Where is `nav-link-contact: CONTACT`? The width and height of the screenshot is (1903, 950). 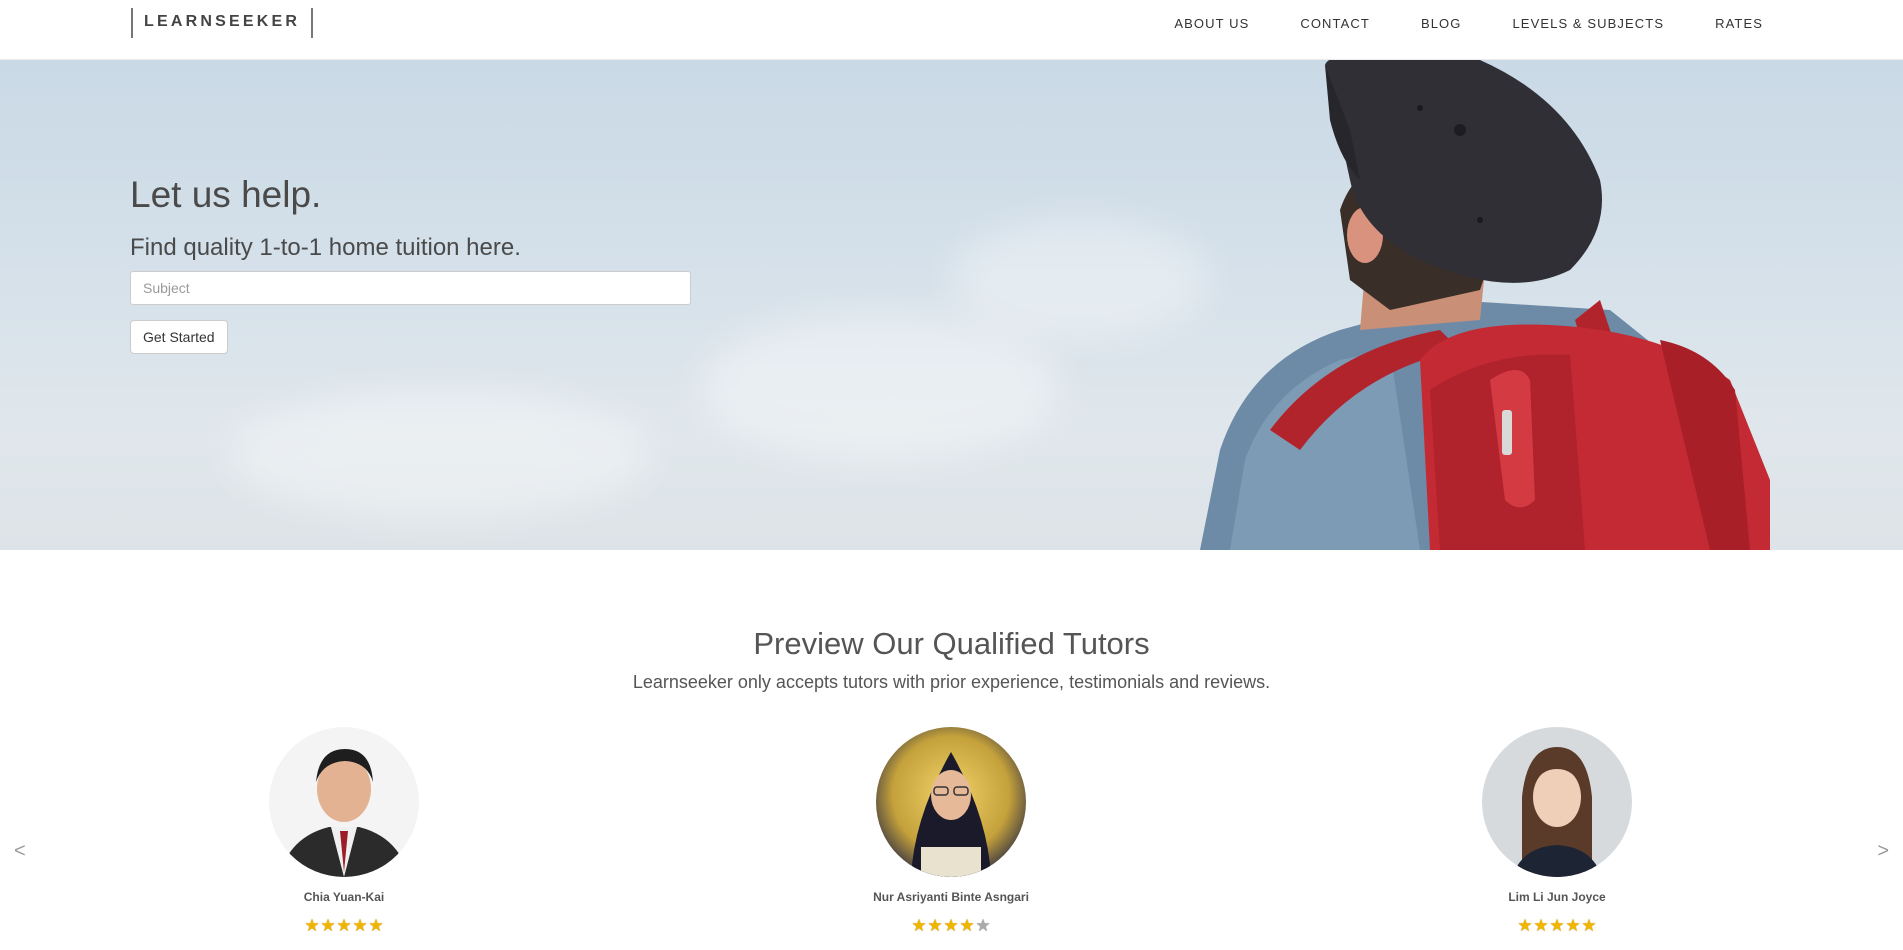 nav-link-contact: CONTACT is located at coordinates (1335, 24).